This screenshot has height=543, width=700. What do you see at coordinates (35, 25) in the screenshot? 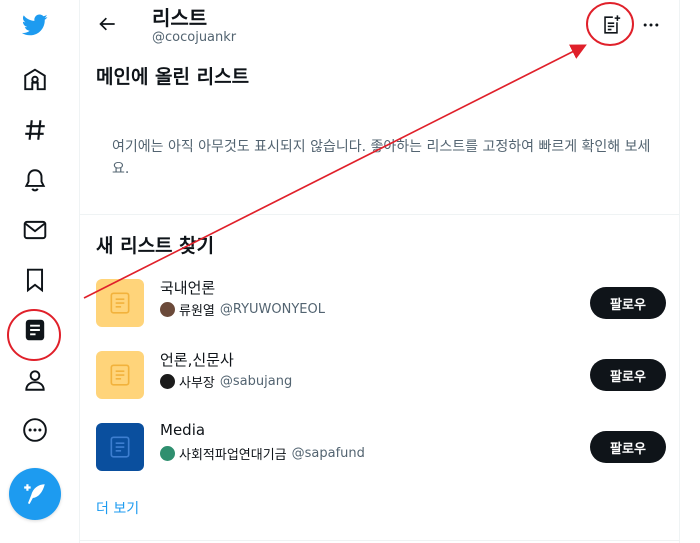
I see `twitter-bird-icon` at bounding box center [35, 25].